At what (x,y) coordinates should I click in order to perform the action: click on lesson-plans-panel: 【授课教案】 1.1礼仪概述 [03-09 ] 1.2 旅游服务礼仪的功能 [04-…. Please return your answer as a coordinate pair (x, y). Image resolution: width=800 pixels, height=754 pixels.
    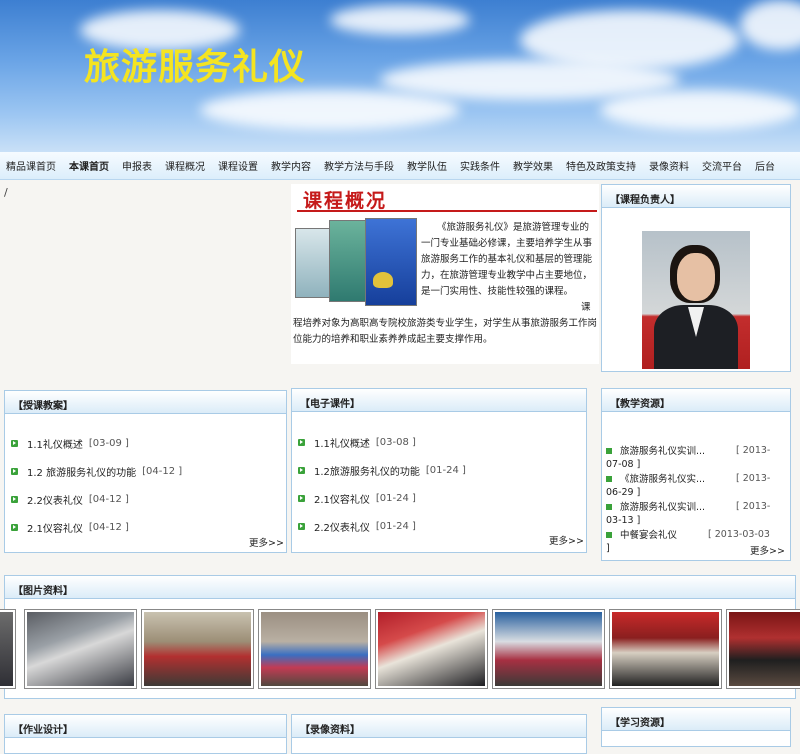
    Looking at the image, I should click on (145, 471).